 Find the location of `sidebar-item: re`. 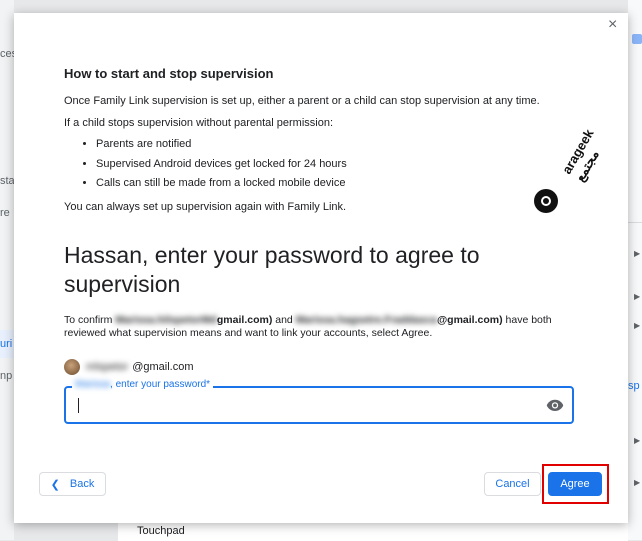

sidebar-item: re is located at coordinates (5, 213).